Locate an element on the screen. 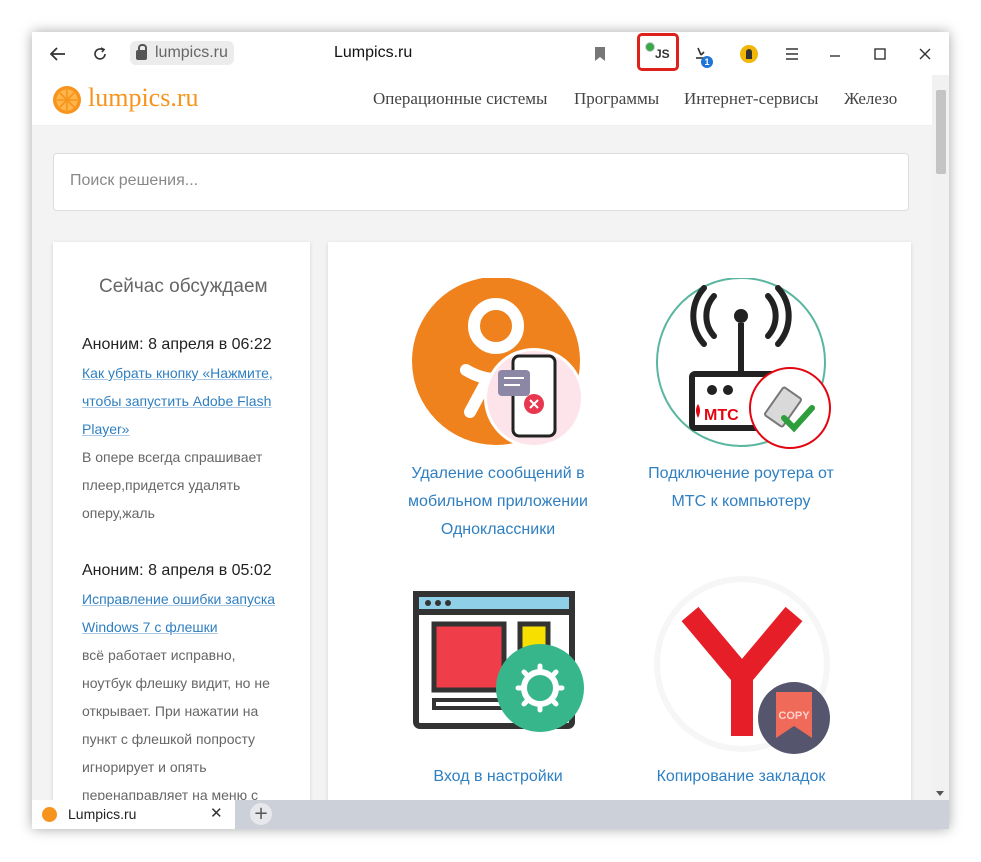 Image resolution: width=981 pixels, height=862 pixels. reload-icon is located at coordinates (100, 54).